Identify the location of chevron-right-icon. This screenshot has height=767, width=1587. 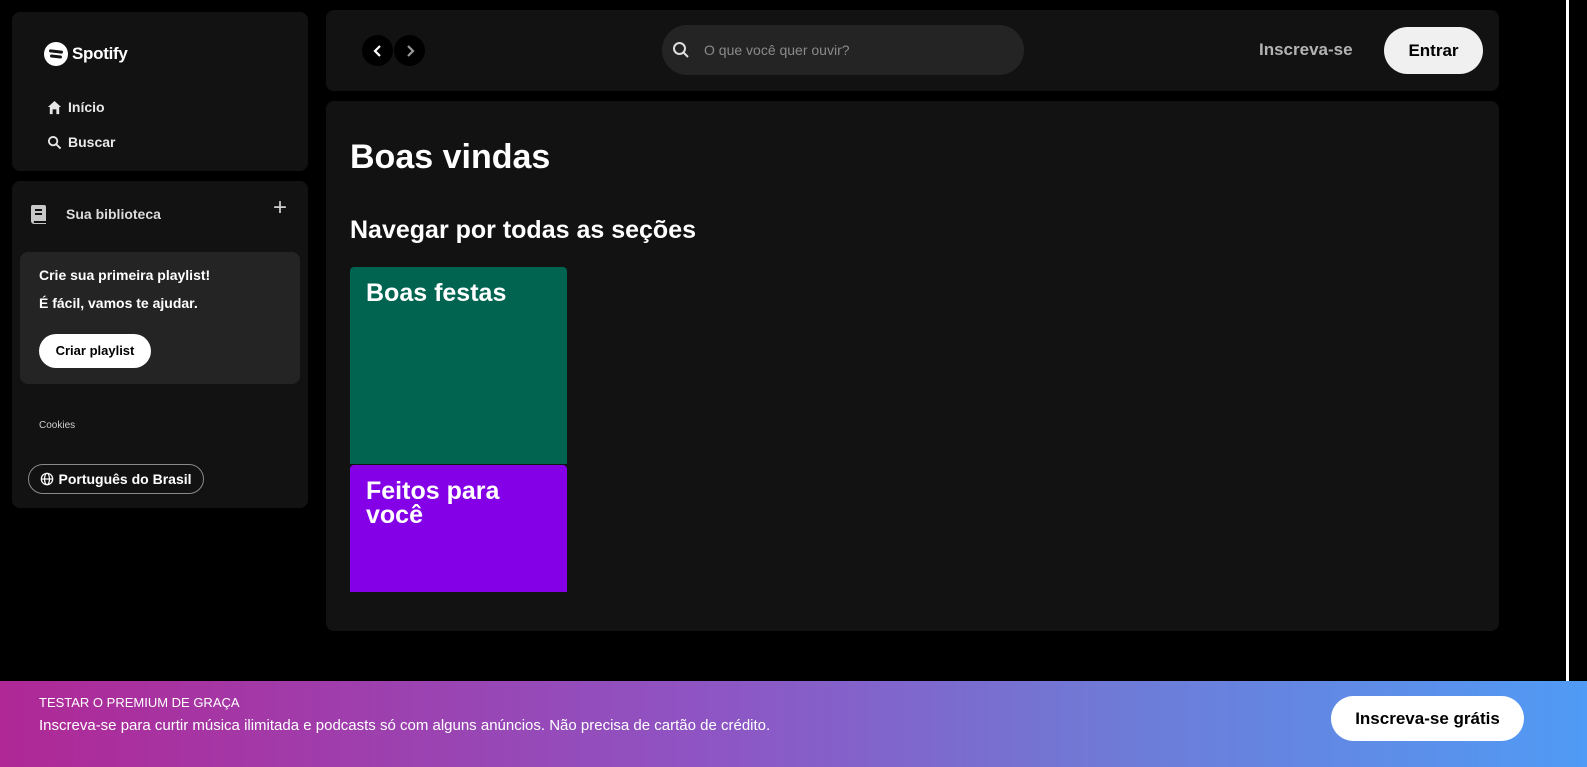
(410, 50).